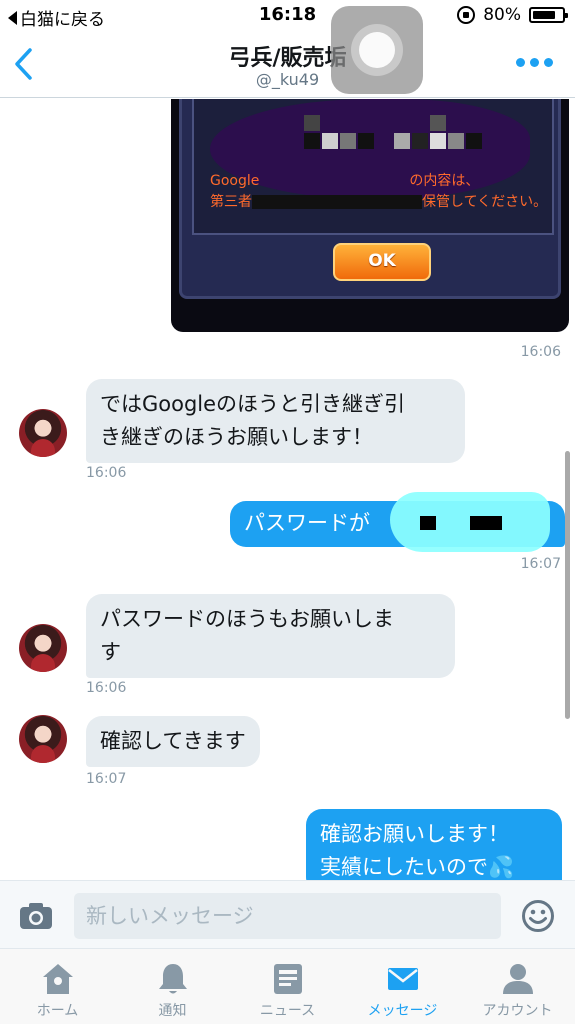 The image size is (575, 1024). Describe the element at coordinates (548, 15) in the screenshot. I see `battery-icon` at that location.